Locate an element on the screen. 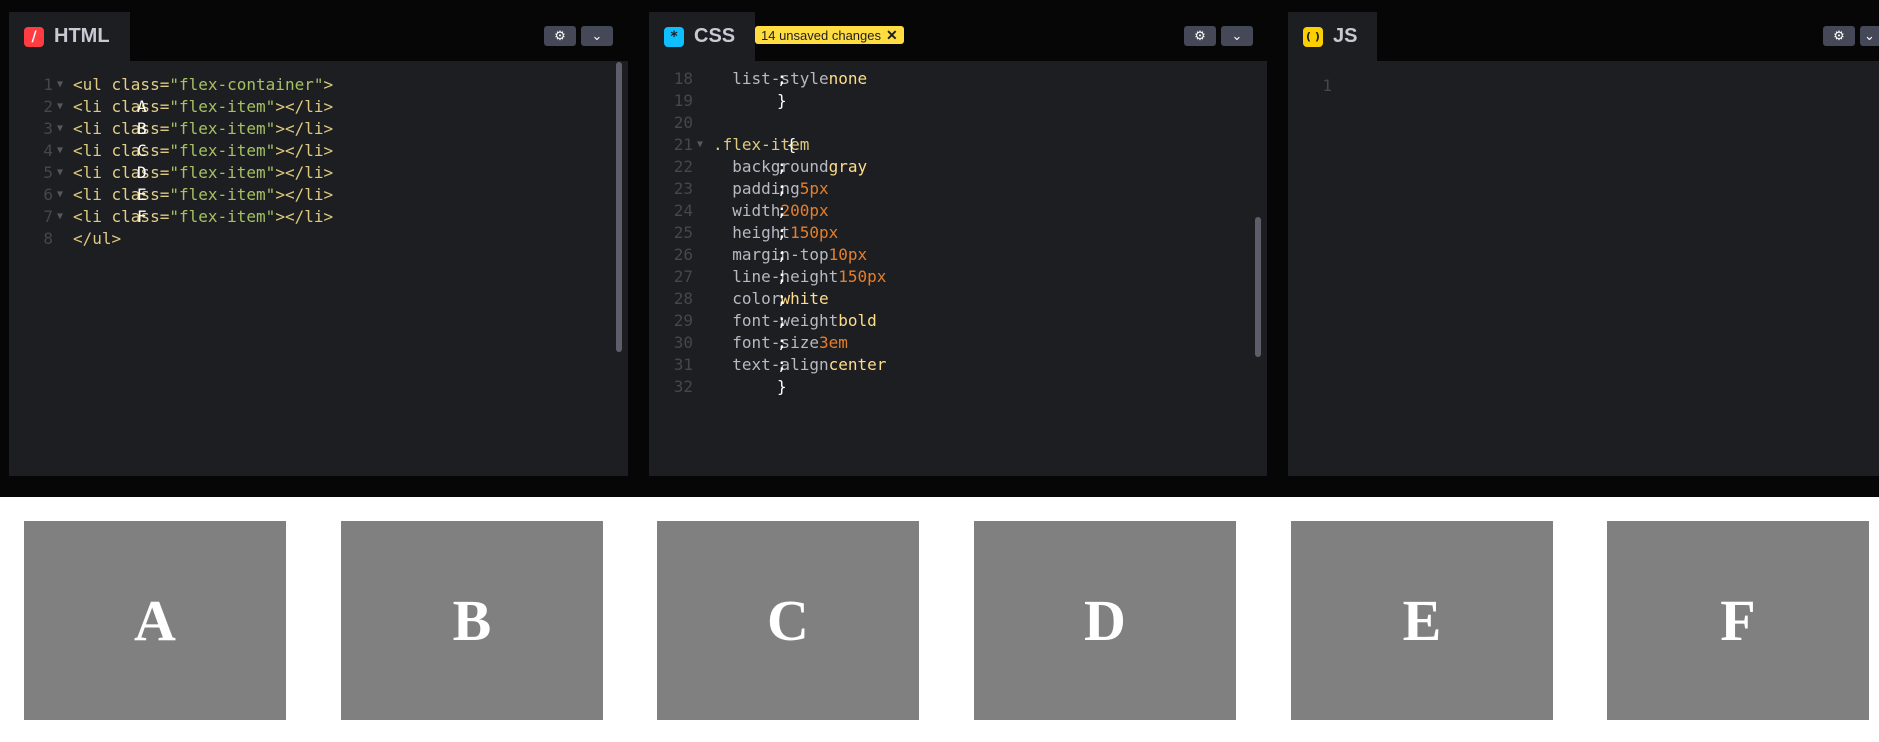  flex-item: F is located at coordinates (1738, 620).